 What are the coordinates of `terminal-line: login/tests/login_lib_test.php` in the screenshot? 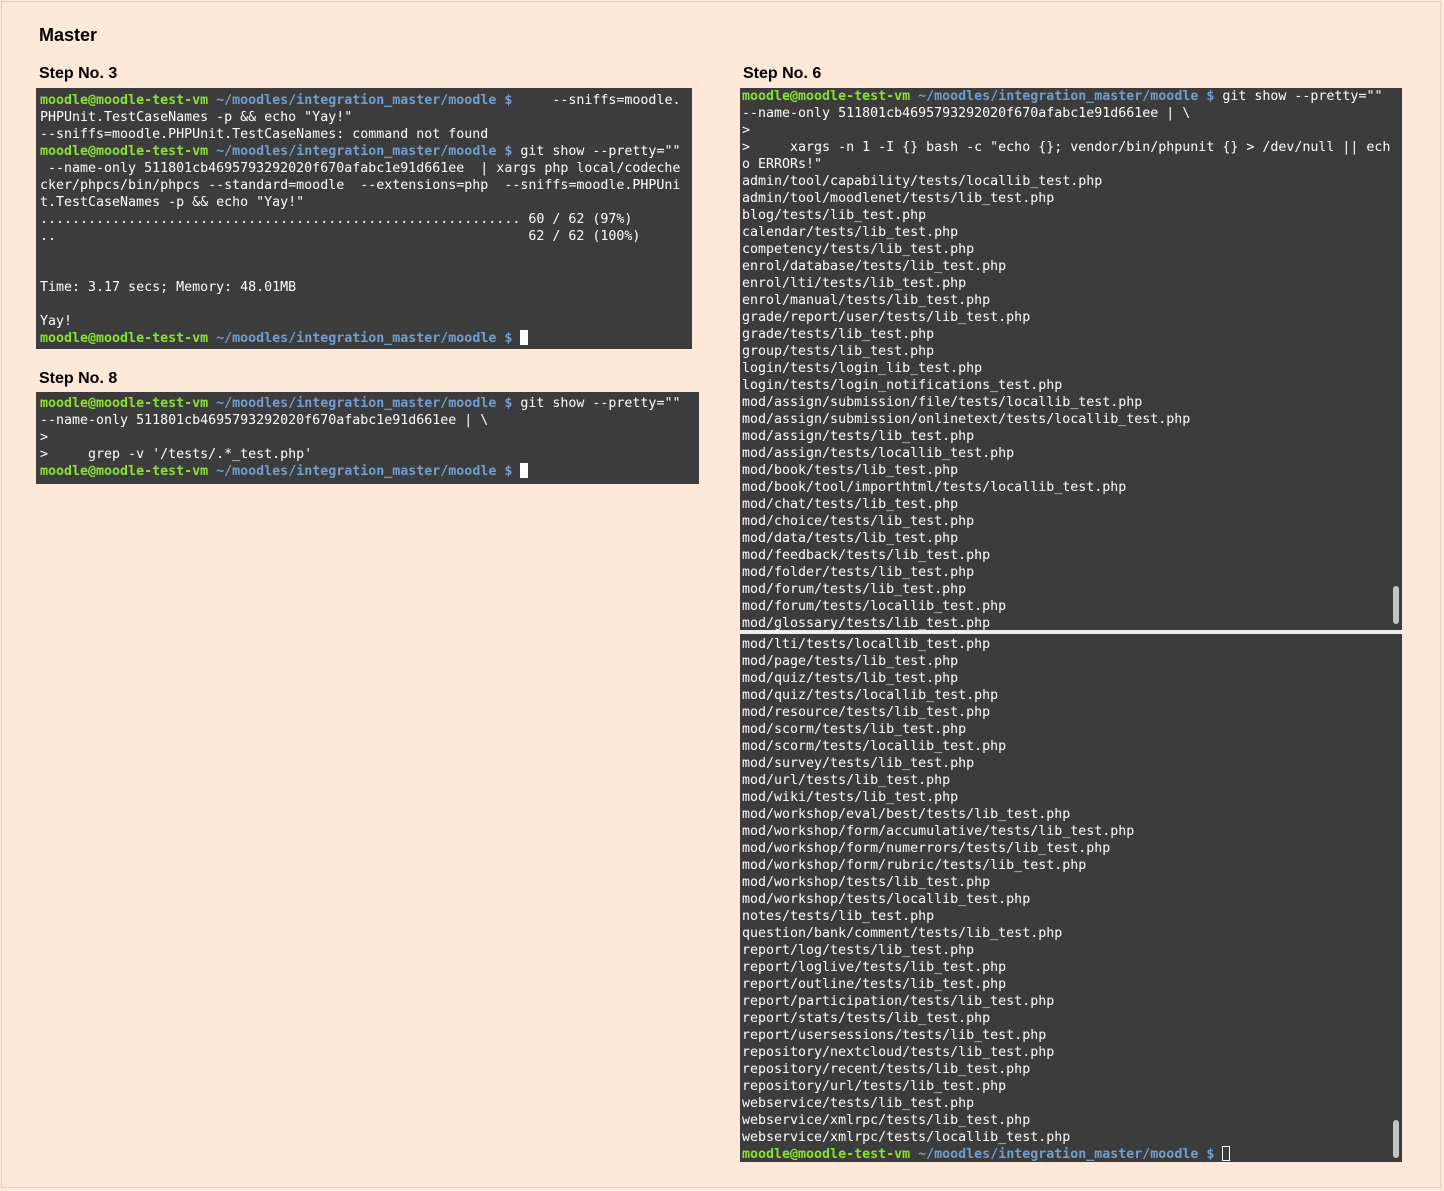 It's located at (1065, 368).